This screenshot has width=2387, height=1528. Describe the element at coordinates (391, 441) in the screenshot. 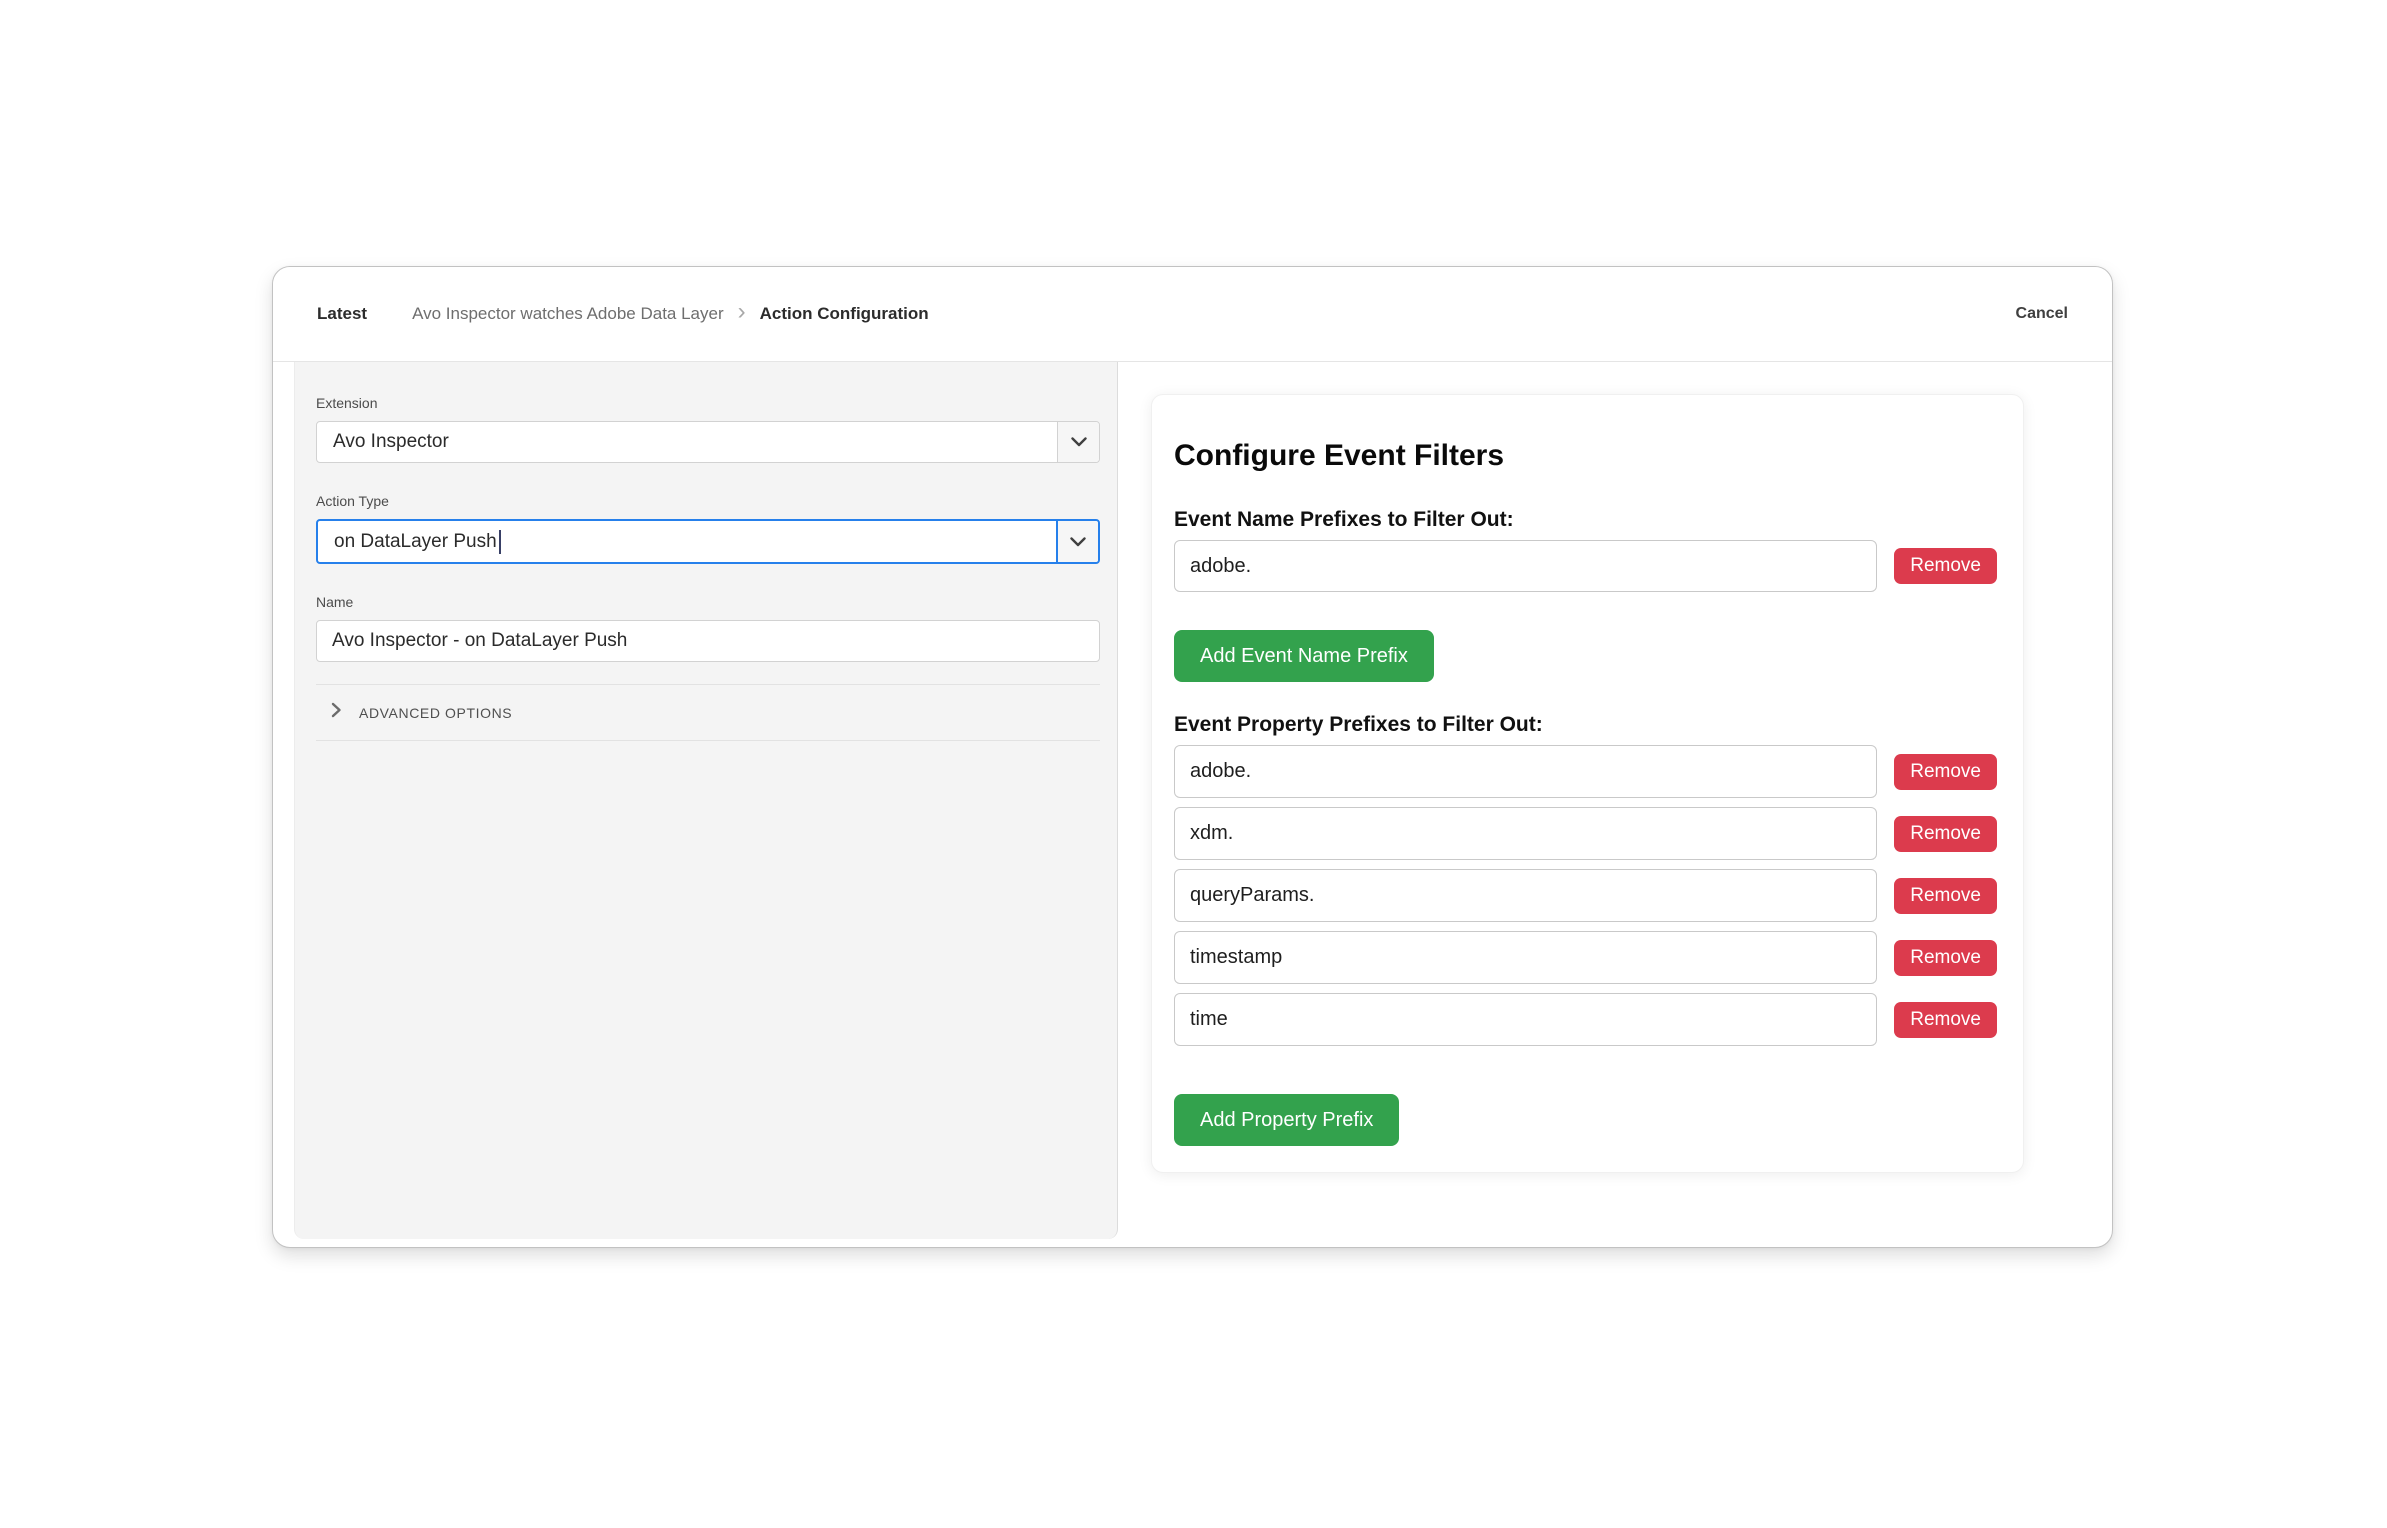

I see `extension-select-value: Avo Inspector` at that location.